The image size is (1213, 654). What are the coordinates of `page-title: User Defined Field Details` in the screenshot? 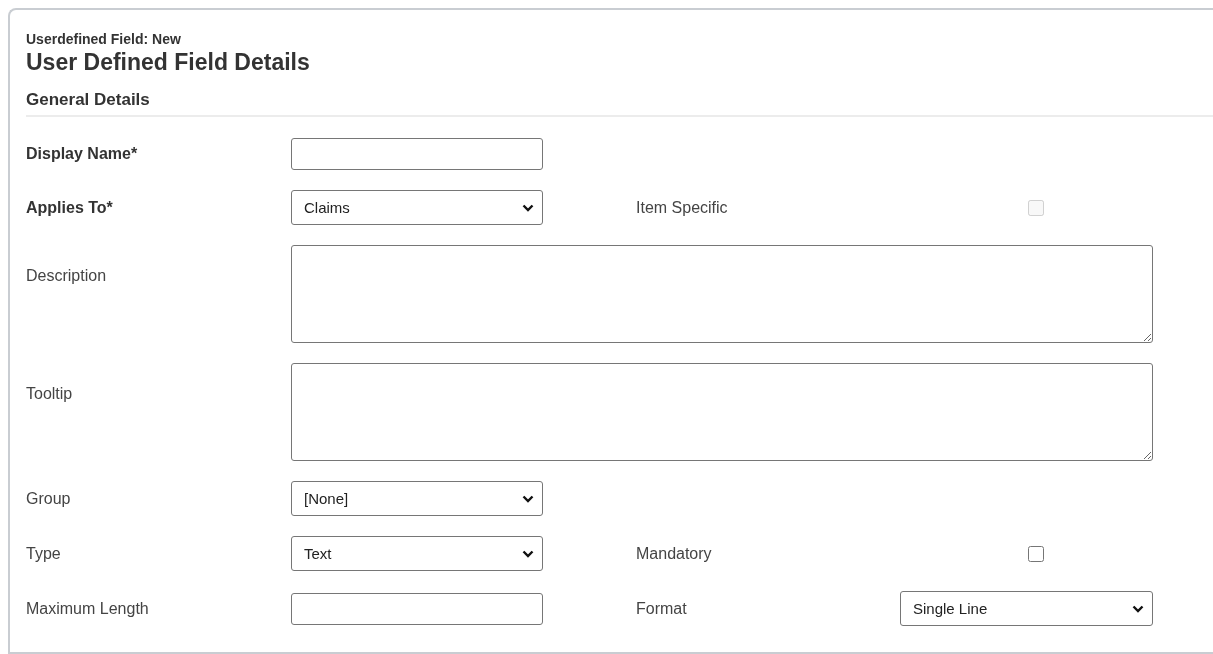 It's located at (168, 62).